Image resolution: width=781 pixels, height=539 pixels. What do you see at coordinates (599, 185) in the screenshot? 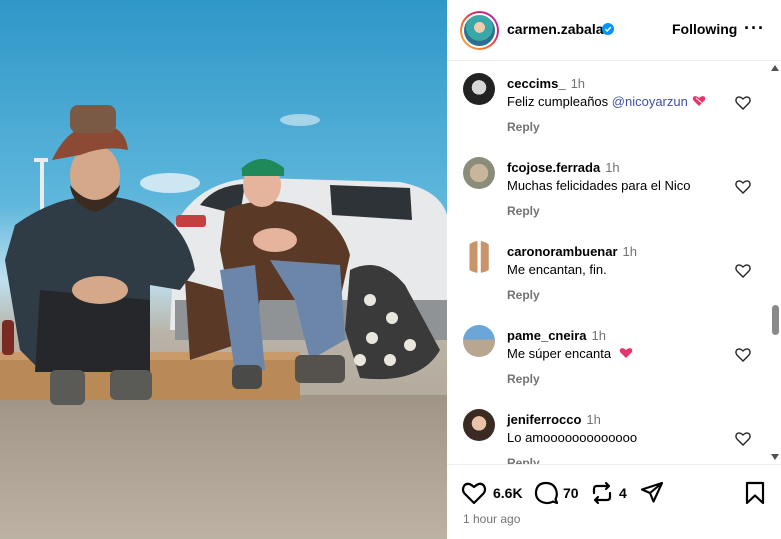
I see `comment-text: Muchas felicidades para el Nico` at bounding box center [599, 185].